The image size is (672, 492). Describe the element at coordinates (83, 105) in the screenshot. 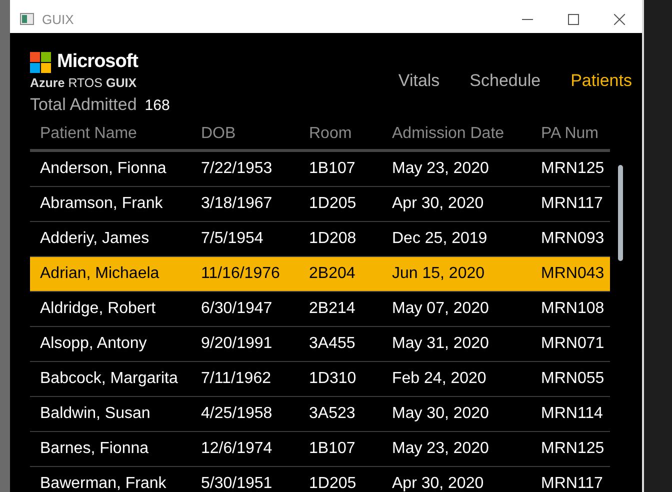

I see `total-admitted-label: Total Admitted` at that location.